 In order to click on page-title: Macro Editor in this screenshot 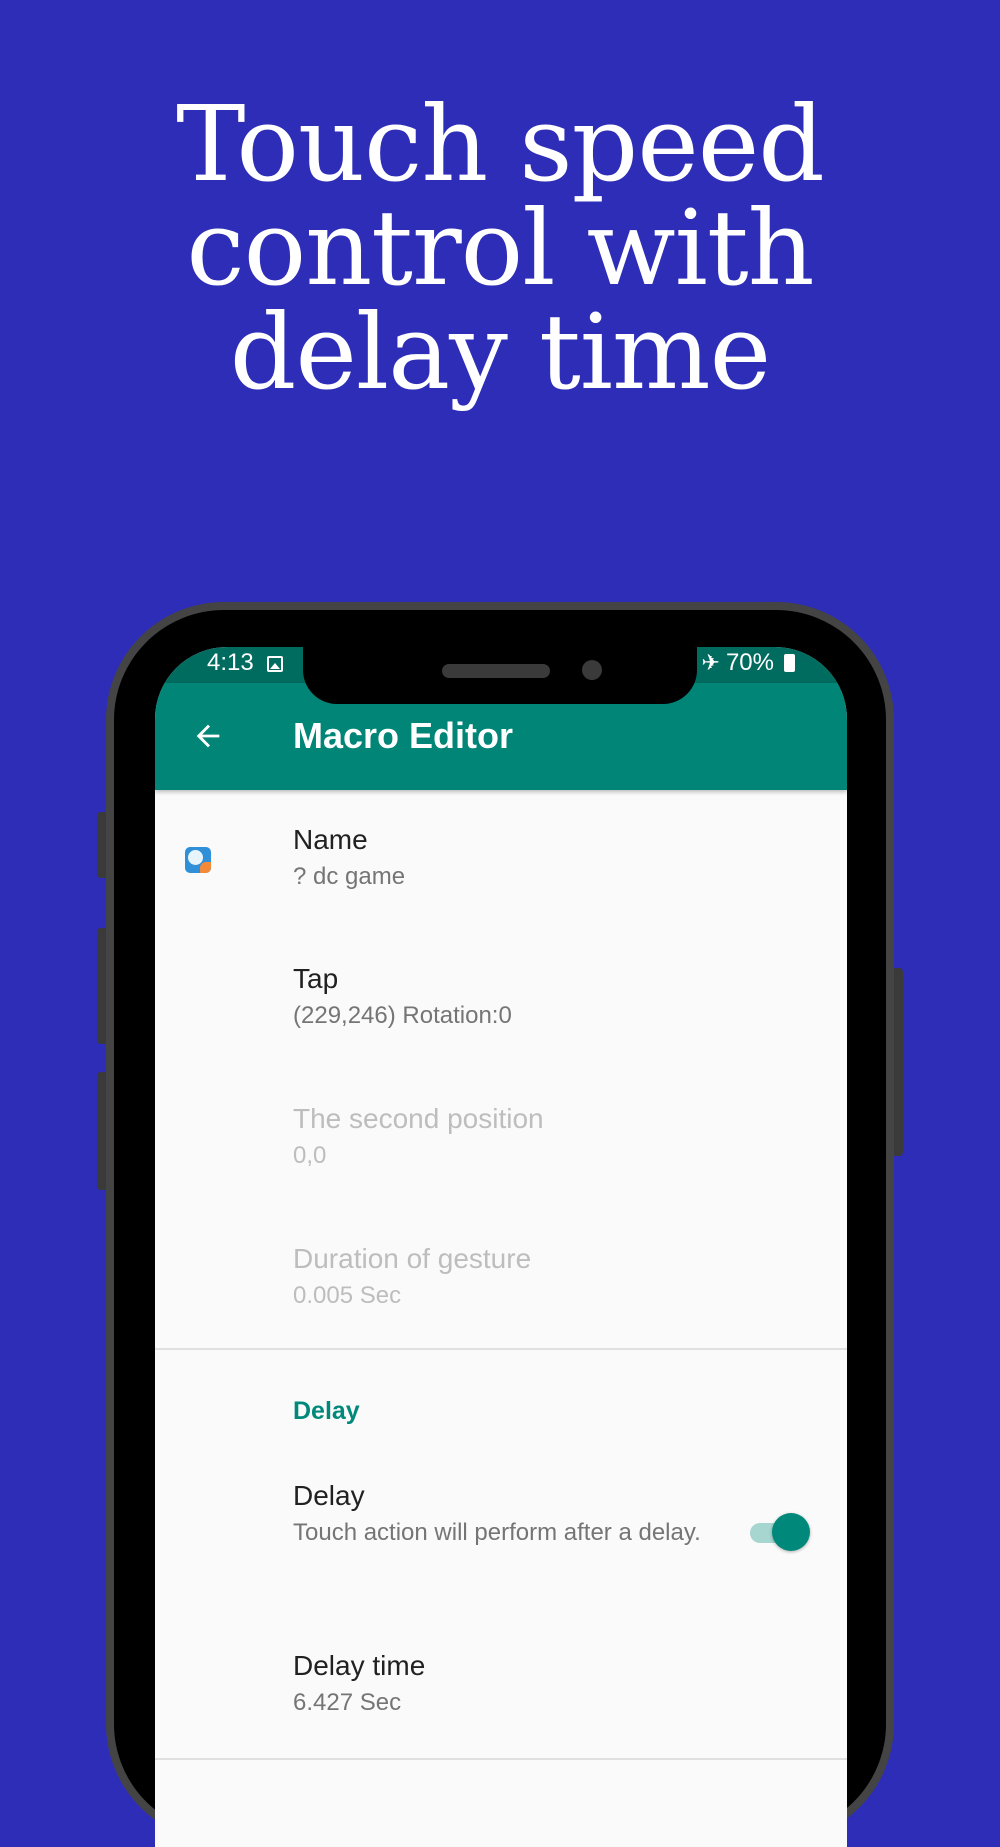, I will do `click(403, 735)`.